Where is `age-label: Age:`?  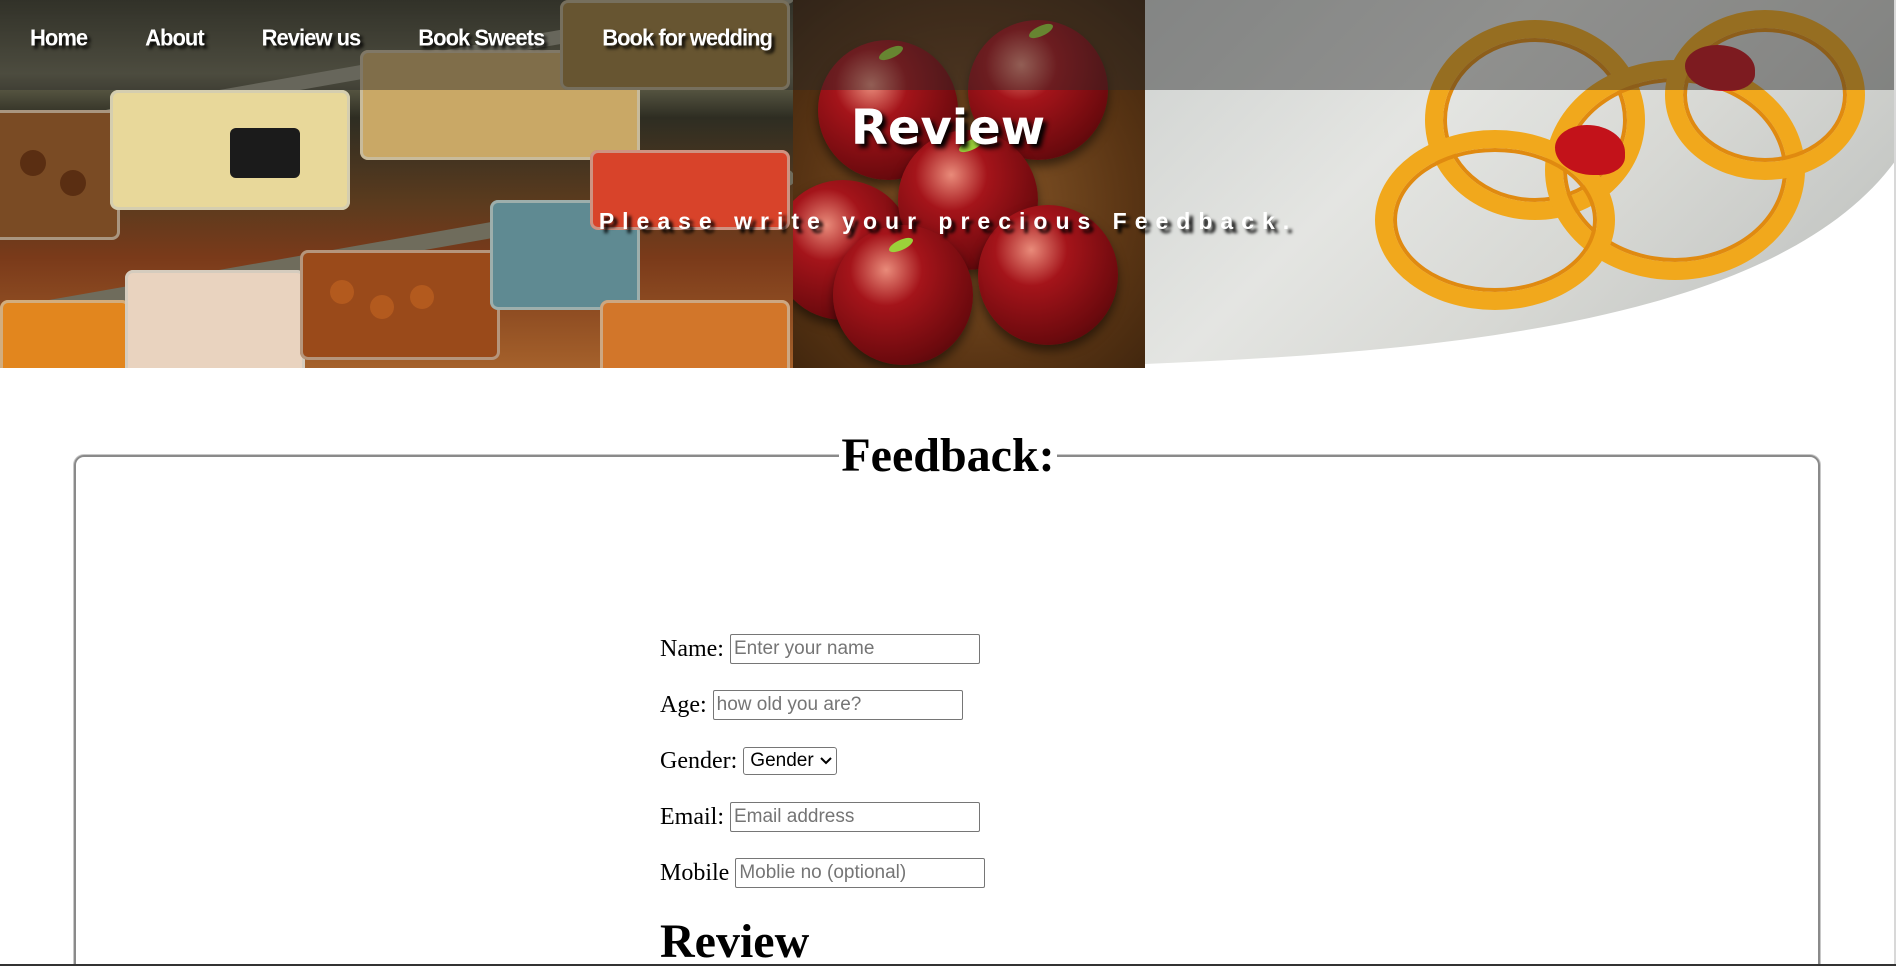
age-label: Age: is located at coordinates (683, 704).